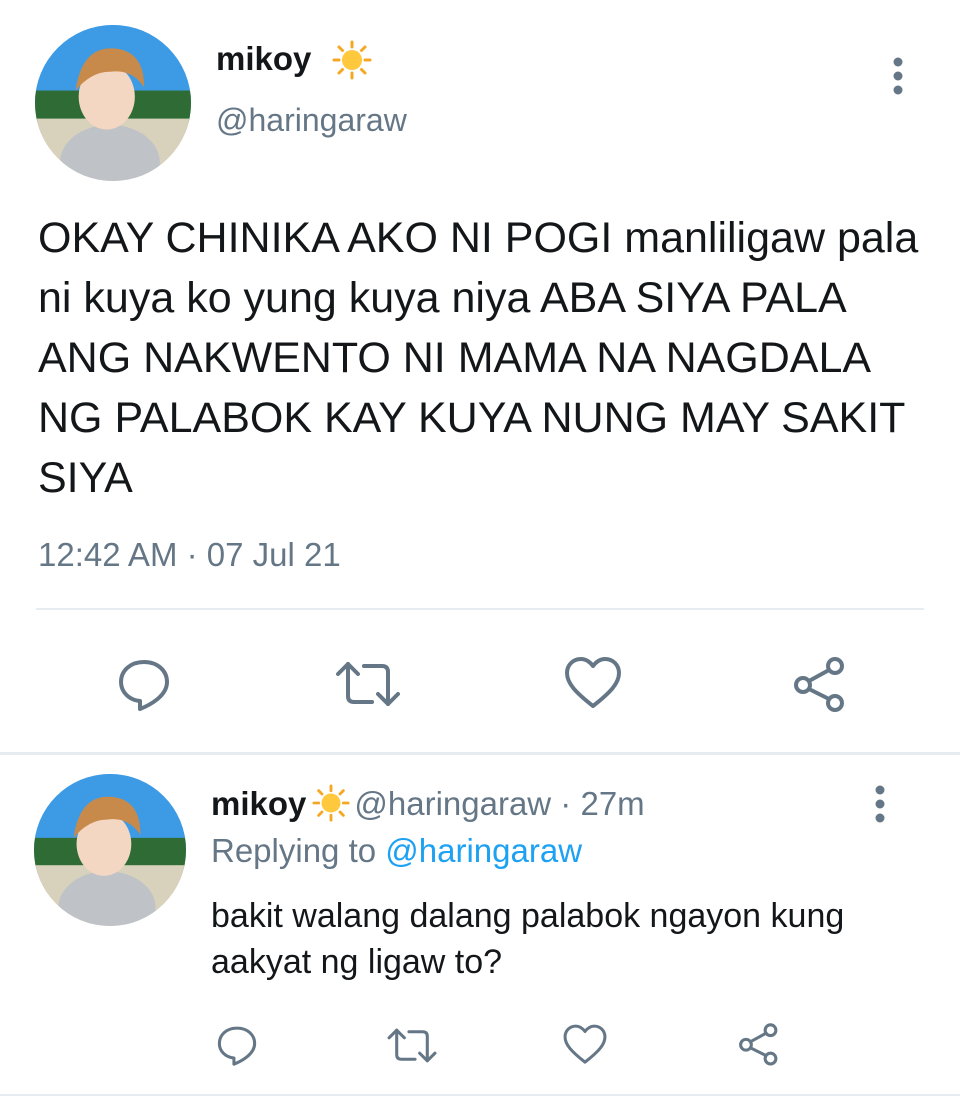 This screenshot has height=1119, width=960. Describe the element at coordinates (483, 850) in the screenshot. I see `replying-to-mention: @haringaraw` at that location.